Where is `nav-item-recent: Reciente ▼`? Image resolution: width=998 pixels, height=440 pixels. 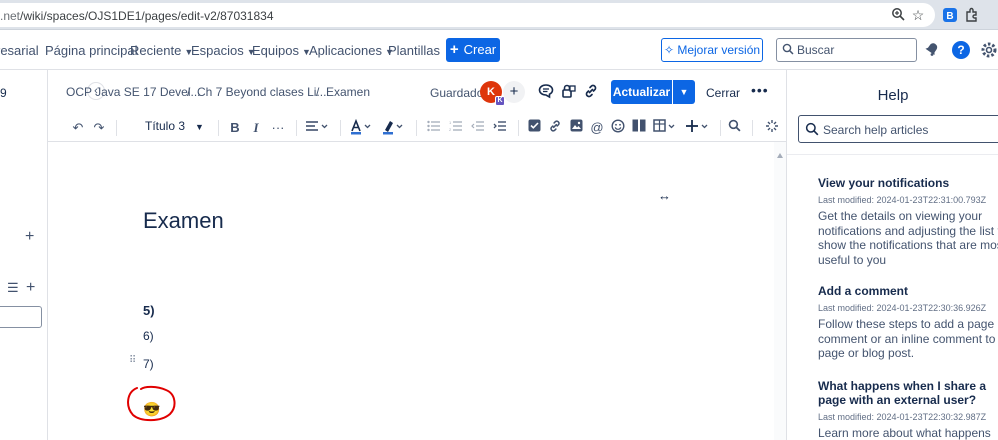
nav-item-recent: Reciente ▼ is located at coordinates (161, 50).